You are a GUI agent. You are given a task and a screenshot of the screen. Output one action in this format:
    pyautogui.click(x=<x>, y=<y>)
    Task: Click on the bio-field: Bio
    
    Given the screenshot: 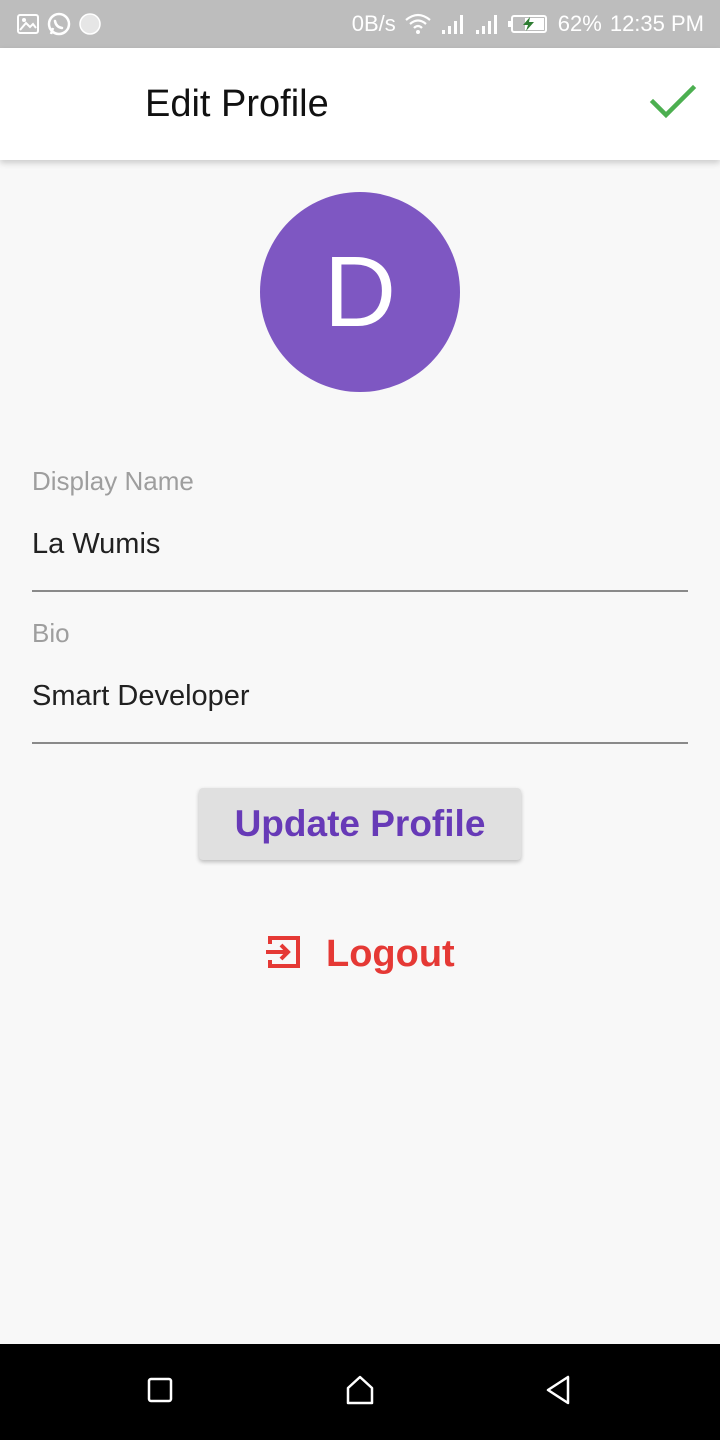 What is the action you would take?
    pyautogui.click(x=360, y=682)
    